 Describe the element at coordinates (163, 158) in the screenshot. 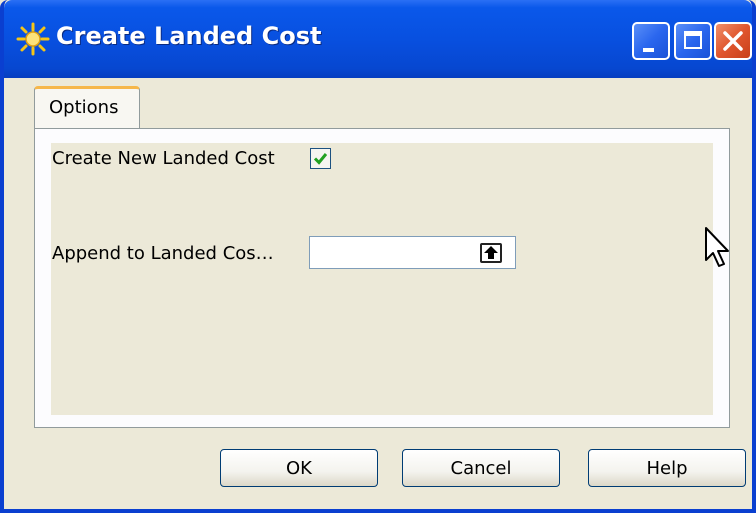

I see `create-new-landed-cost-label: Create New Landed Cost` at that location.